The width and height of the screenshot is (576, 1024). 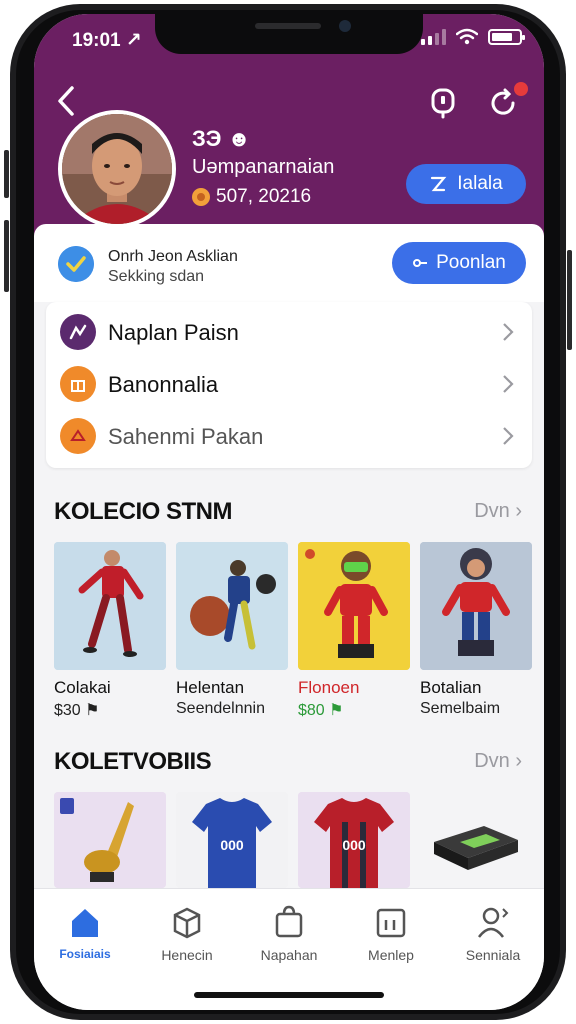 What do you see at coordinates (289, 332) in the screenshot?
I see `menu-item-naplan: Naplan Paisn` at bounding box center [289, 332].